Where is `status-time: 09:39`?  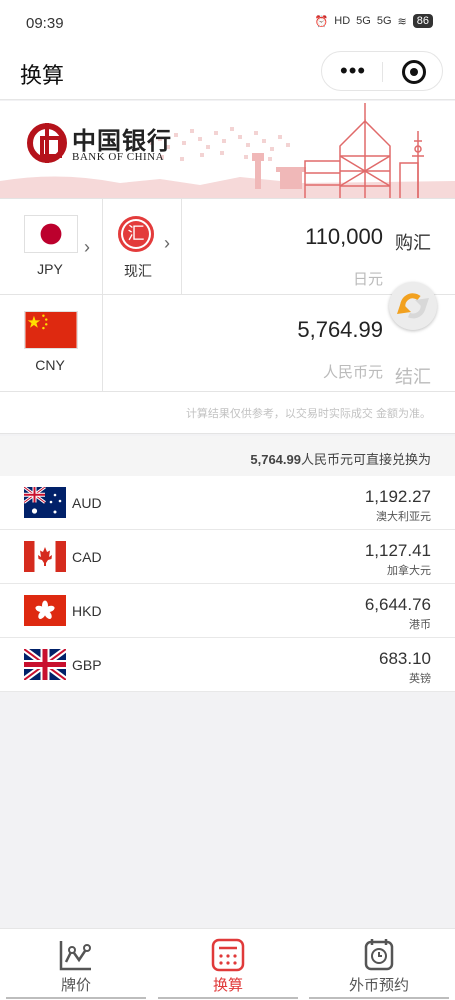
status-time: 09:39 is located at coordinates (45, 23).